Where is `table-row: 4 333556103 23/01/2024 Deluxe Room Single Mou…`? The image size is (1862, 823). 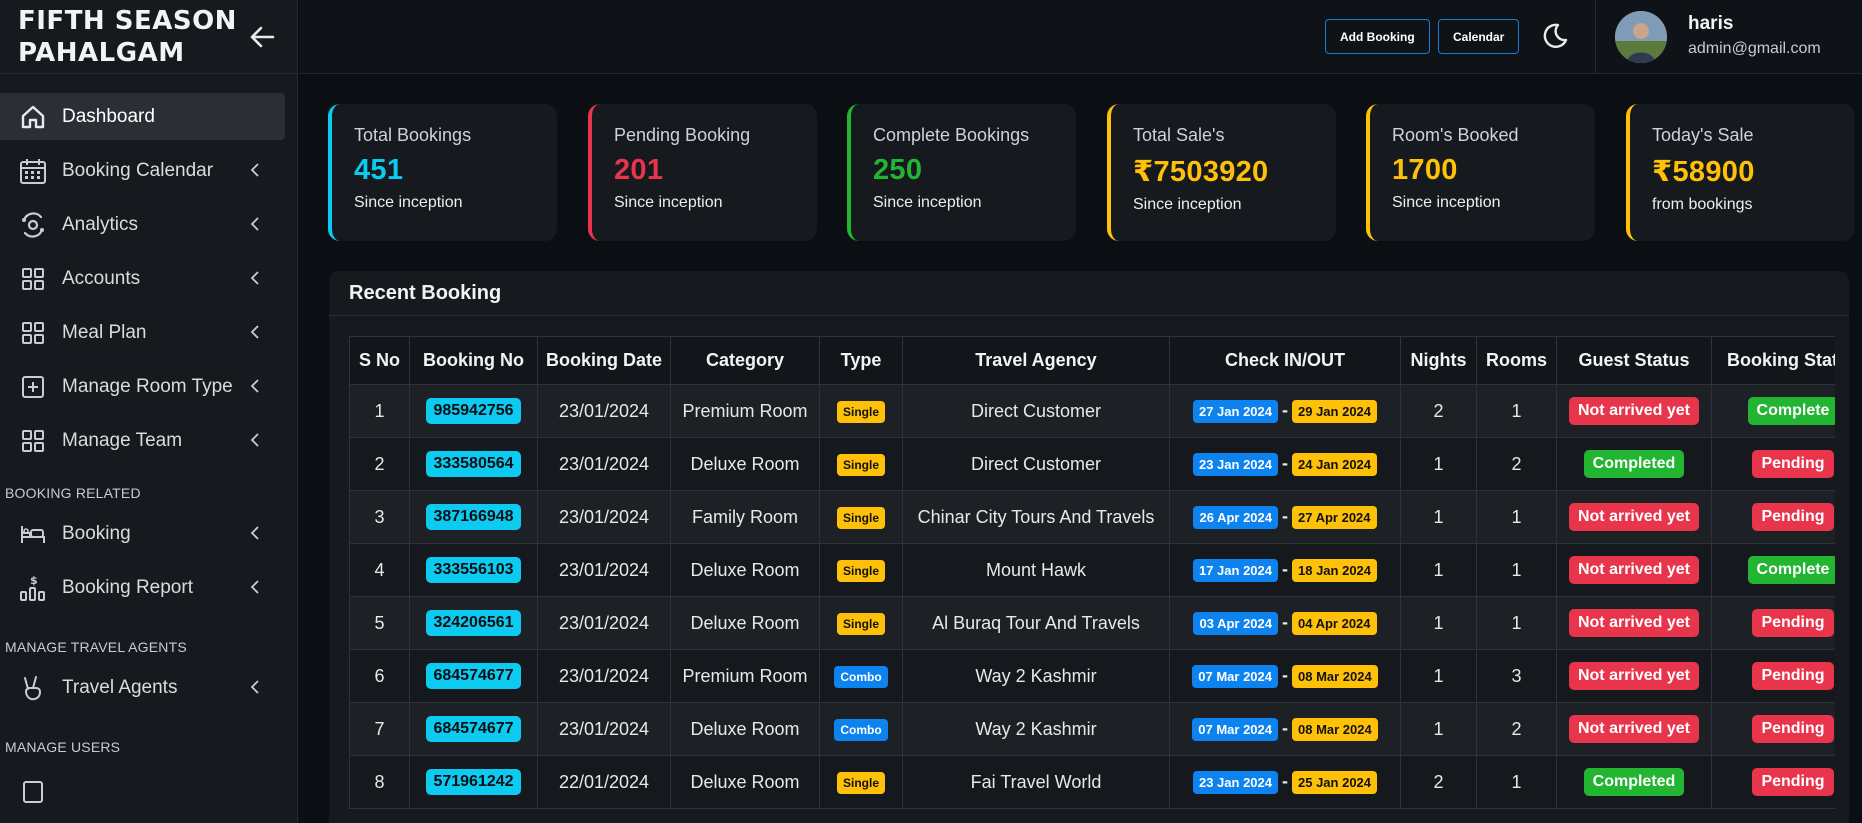
table-row: 4 333556103 23/01/2024 Deluxe Room Single Mou… is located at coordinates (1092, 570).